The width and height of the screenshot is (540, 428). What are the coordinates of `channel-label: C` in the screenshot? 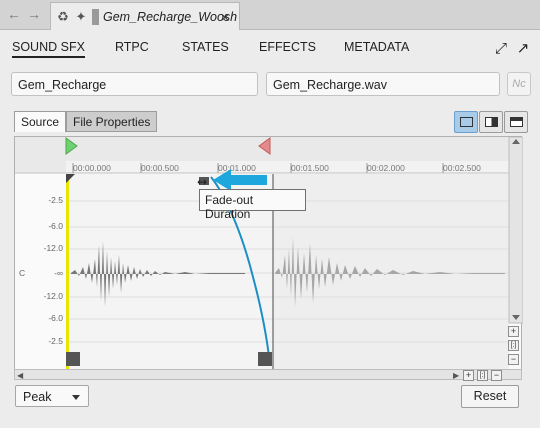 It's located at (22, 273).